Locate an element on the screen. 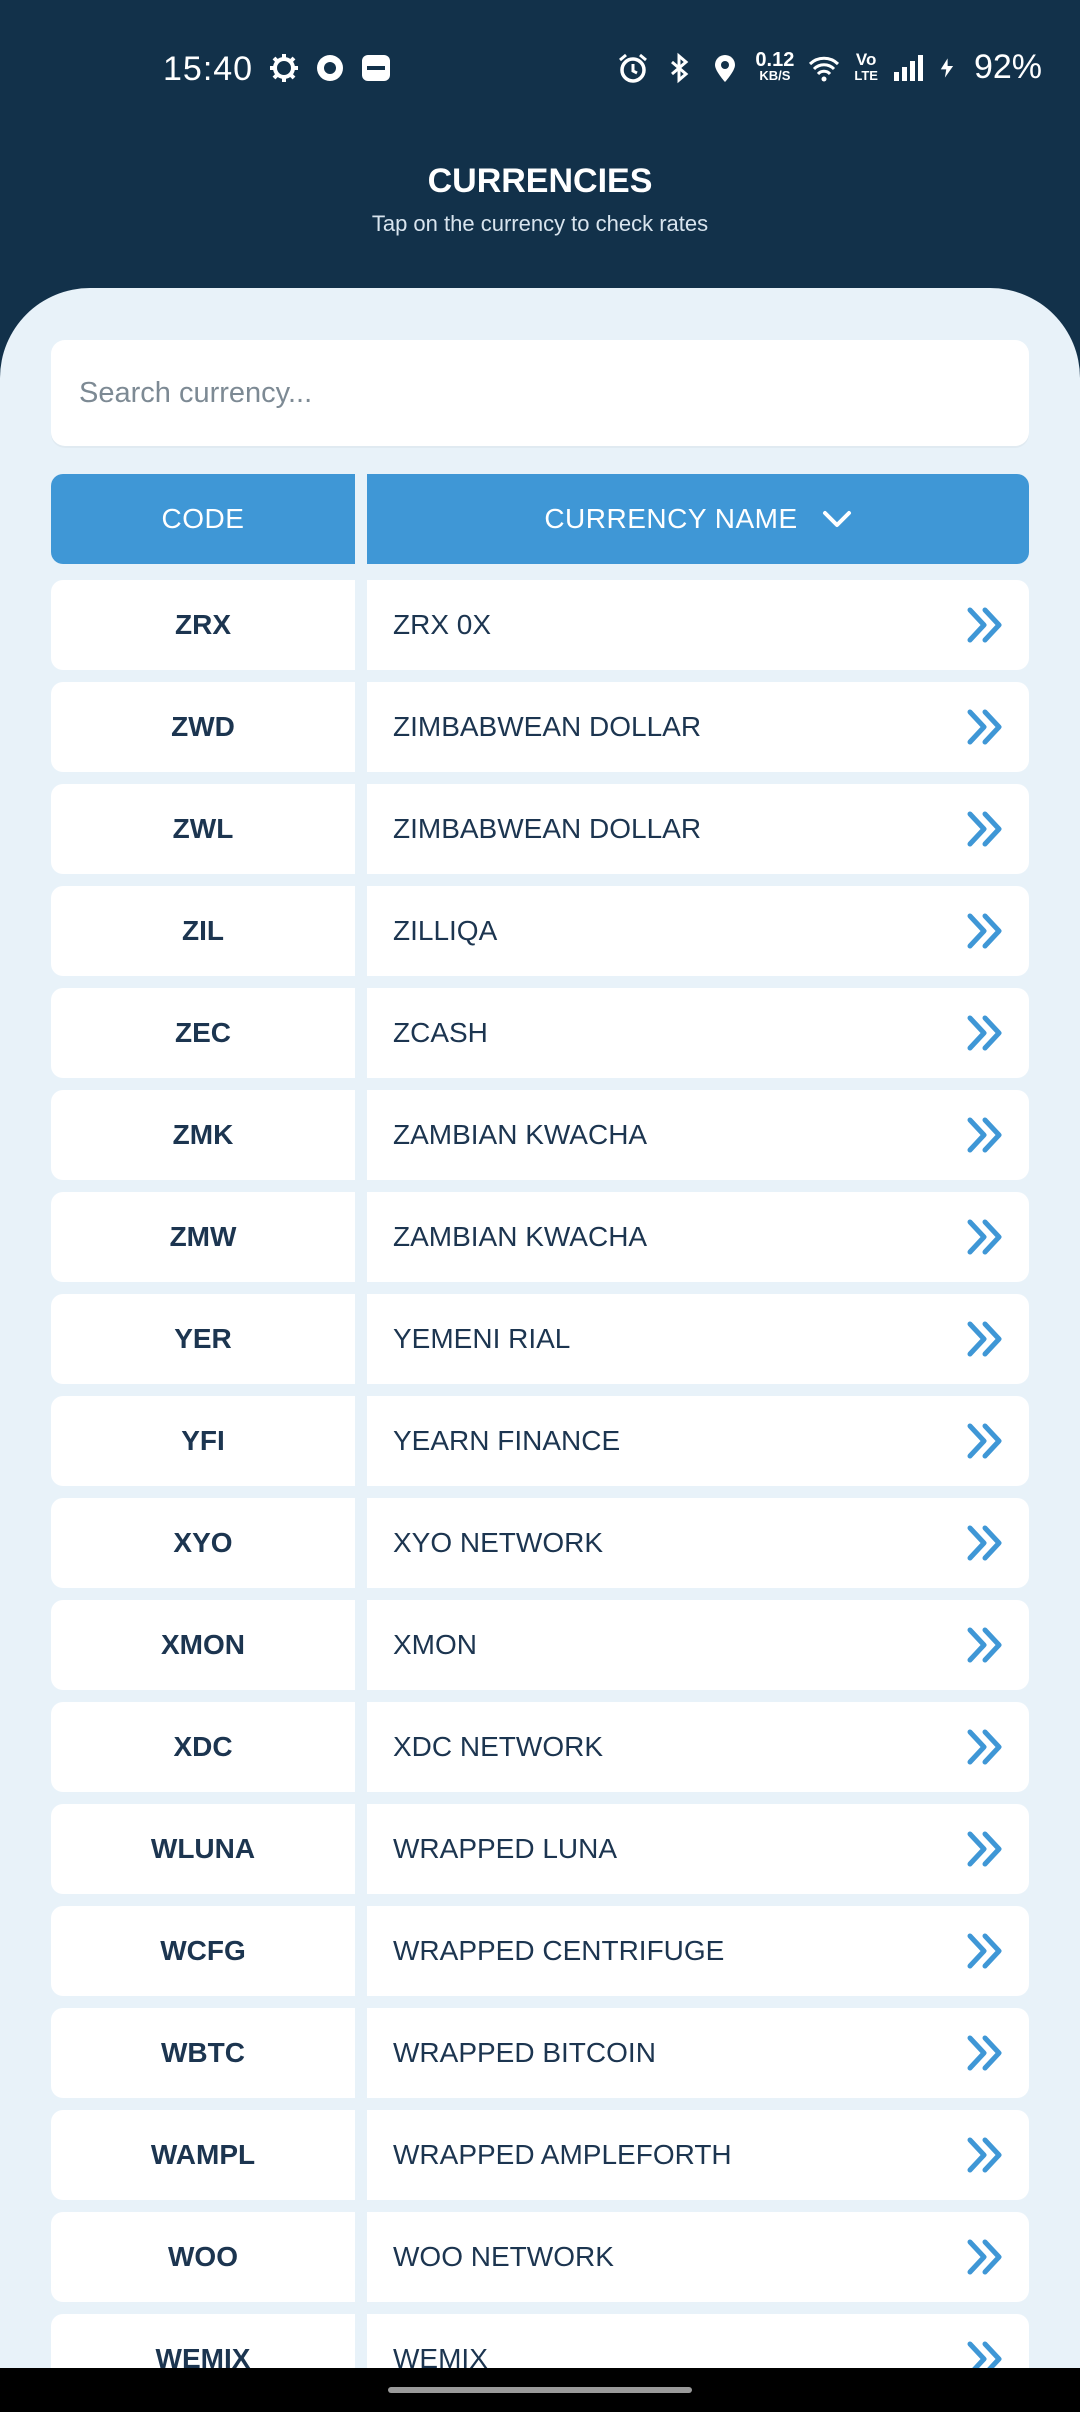 Image resolution: width=1080 pixels, height=2412 pixels. currency-name-column-label: CURRENCY NAME is located at coordinates (671, 518).